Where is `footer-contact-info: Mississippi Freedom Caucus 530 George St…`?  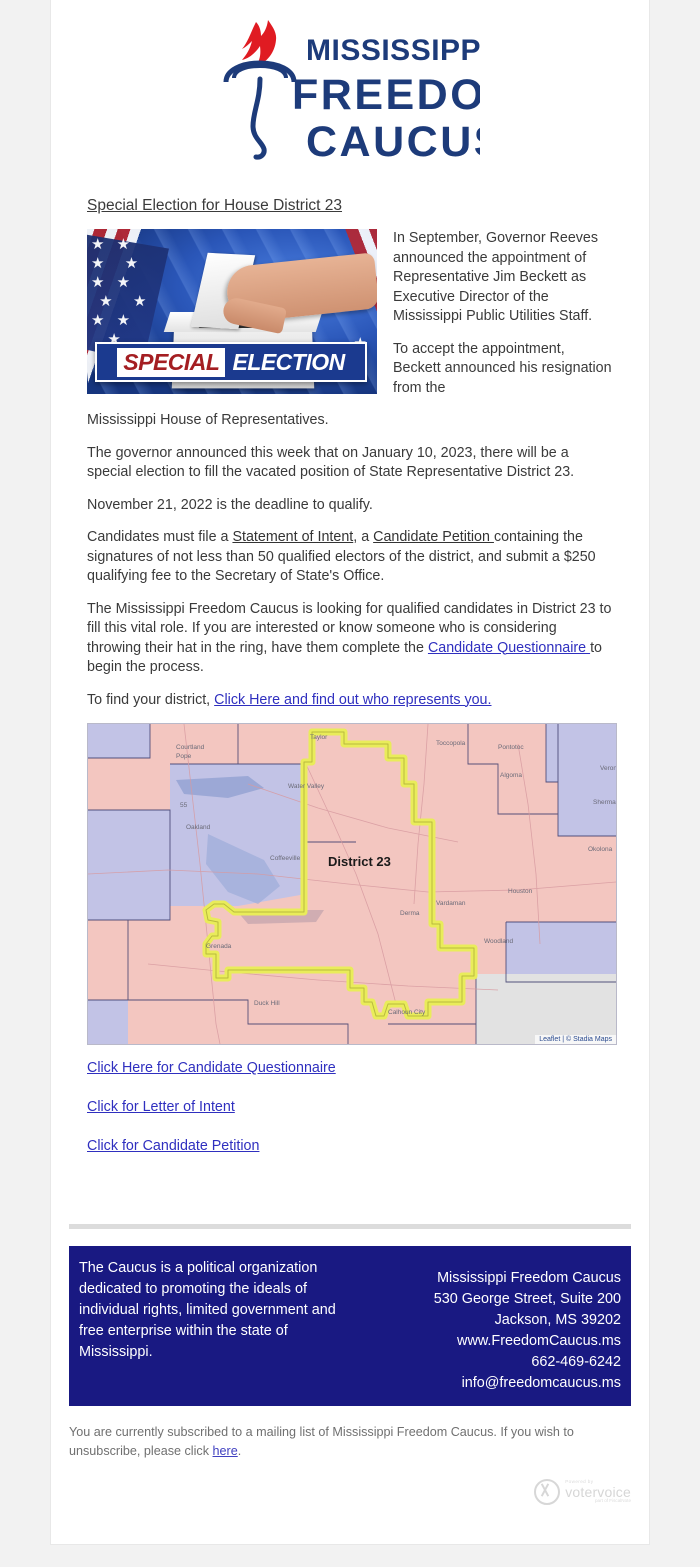 footer-contact-info: Mississippi Freedom Caucus 530 George St… is located at coordinates (490, 1326).